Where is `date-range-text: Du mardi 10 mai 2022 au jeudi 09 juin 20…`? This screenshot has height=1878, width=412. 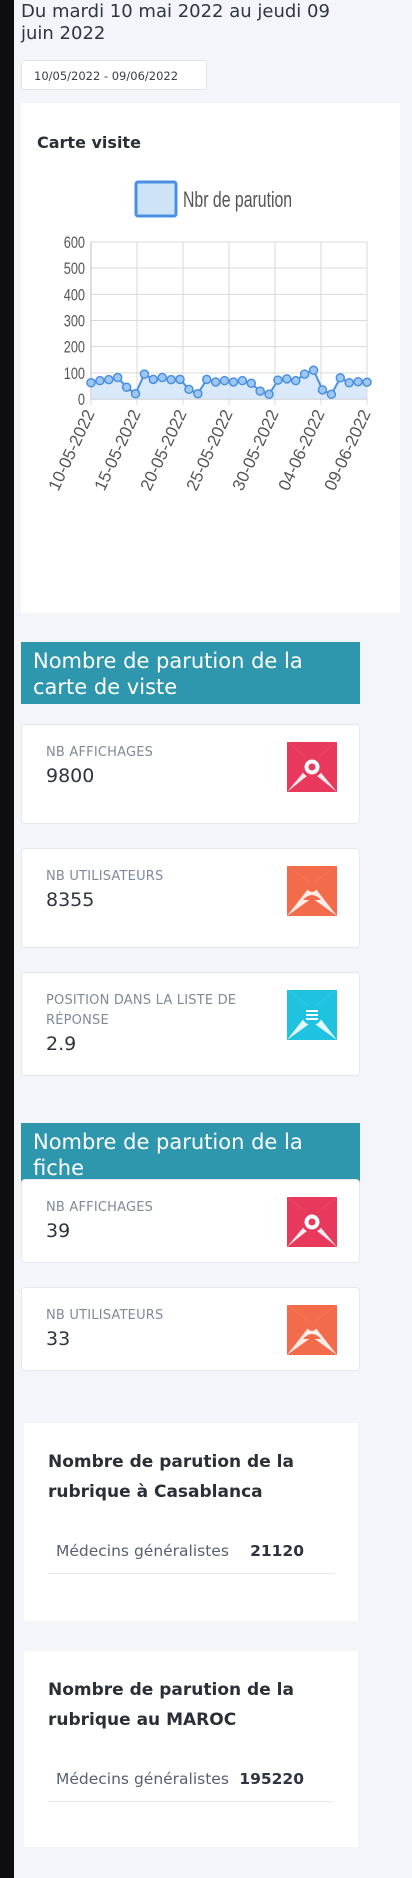
date-range-text: Du mardi 10 mai 2022 au jeudi 09 juin 20… is located at coordinates (175, 22).